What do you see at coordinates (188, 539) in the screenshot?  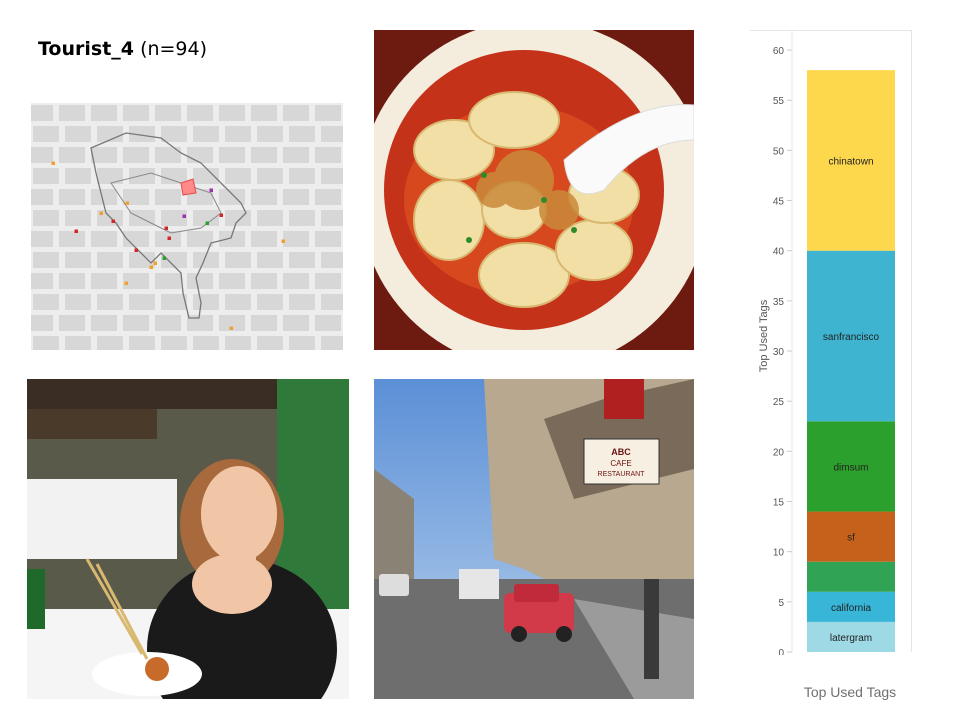 I see `photo-woman-eating` at bounding box center [188, 539].